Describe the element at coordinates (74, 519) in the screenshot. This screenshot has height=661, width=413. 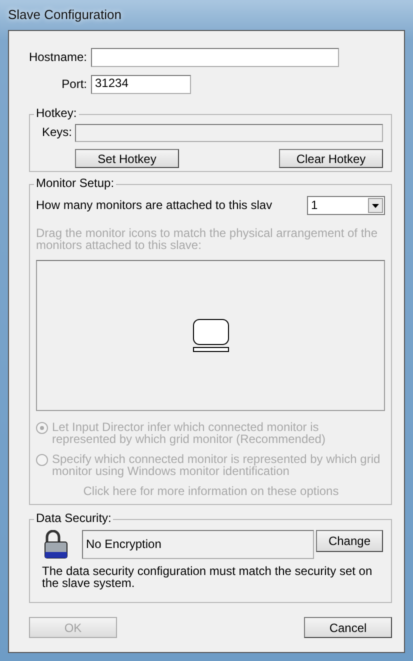
I see `group-title: Data Security:` at that location.